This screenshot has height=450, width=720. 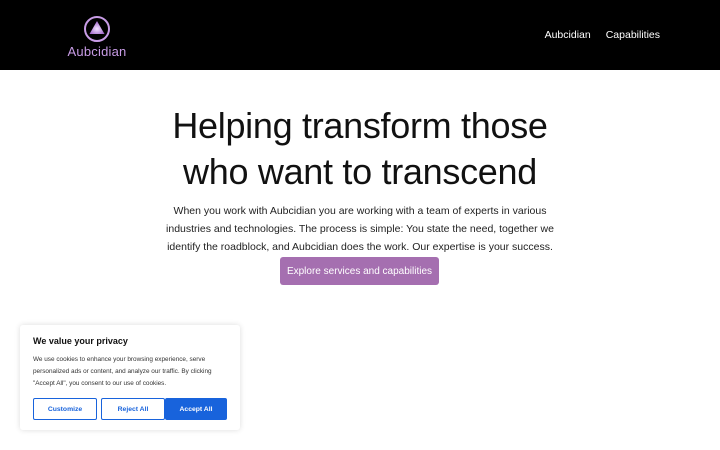 I want to click on triangle-in-circle-icon, so click(x=97, y=29).